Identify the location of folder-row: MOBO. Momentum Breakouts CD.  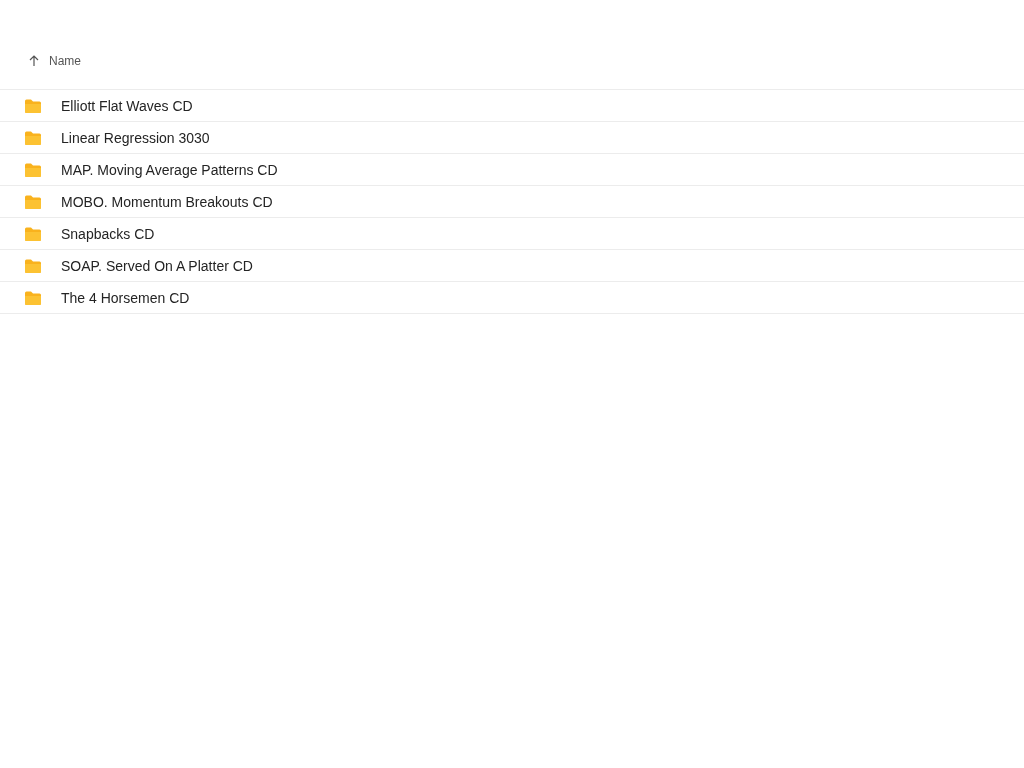
(512, 202).